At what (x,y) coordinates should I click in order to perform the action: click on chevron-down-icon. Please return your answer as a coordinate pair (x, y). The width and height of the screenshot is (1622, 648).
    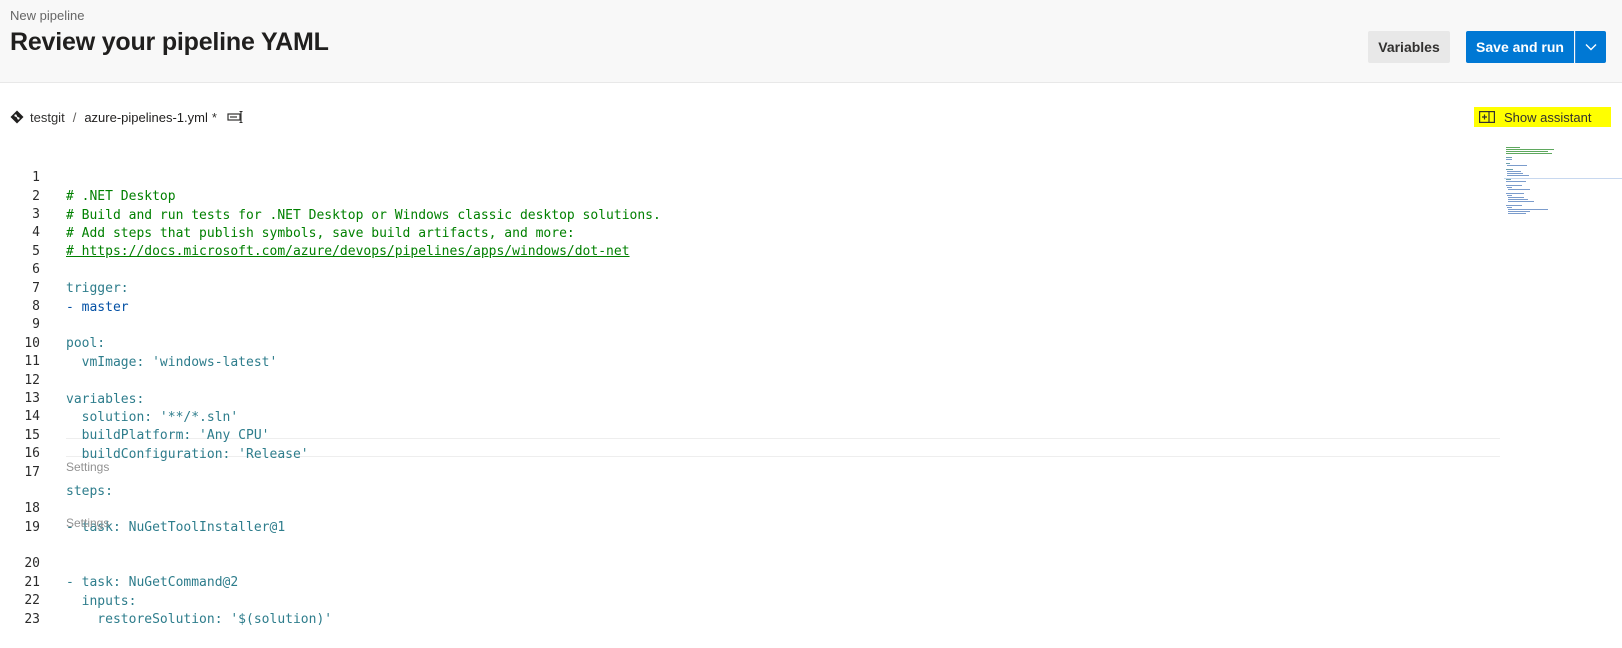
    Looking at the image, I should click on (1591, 47).